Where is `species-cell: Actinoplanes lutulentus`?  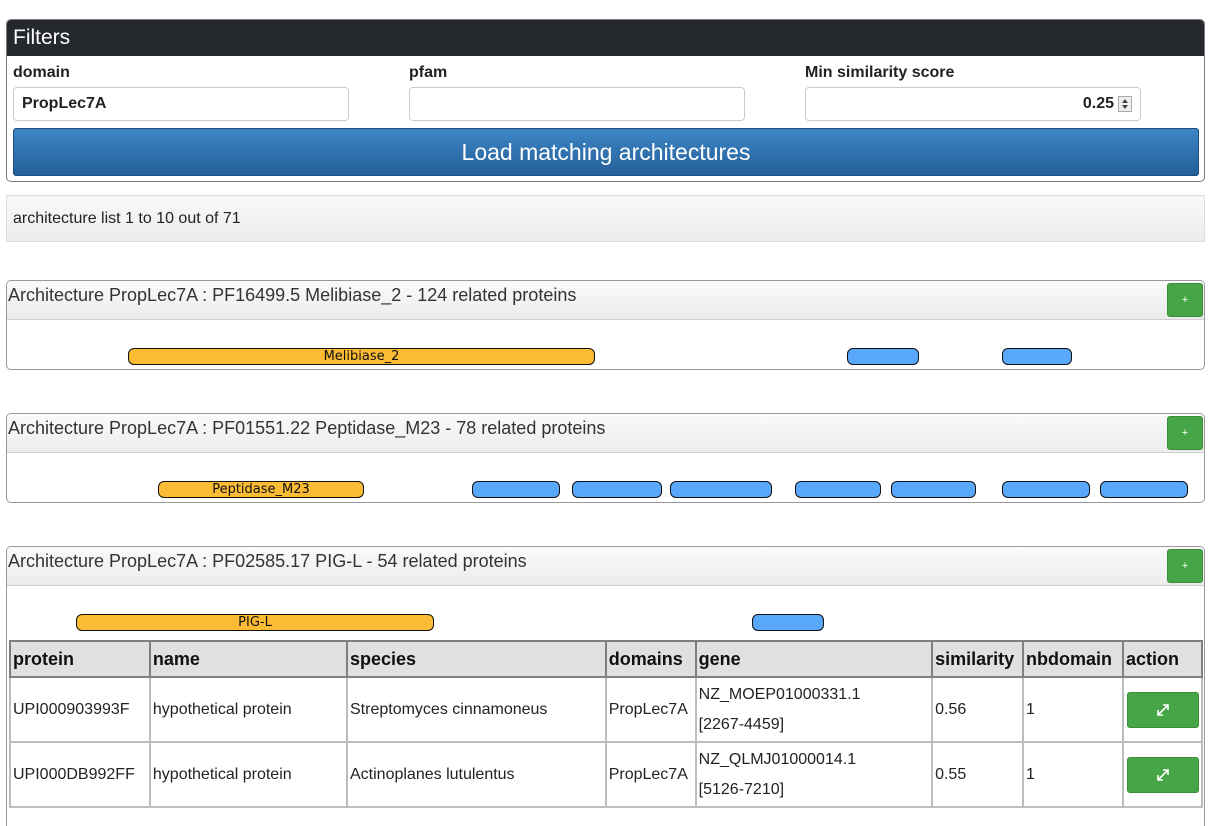 species-cell: Actinoplanes lutulentus is located at coordinates (476, 774).